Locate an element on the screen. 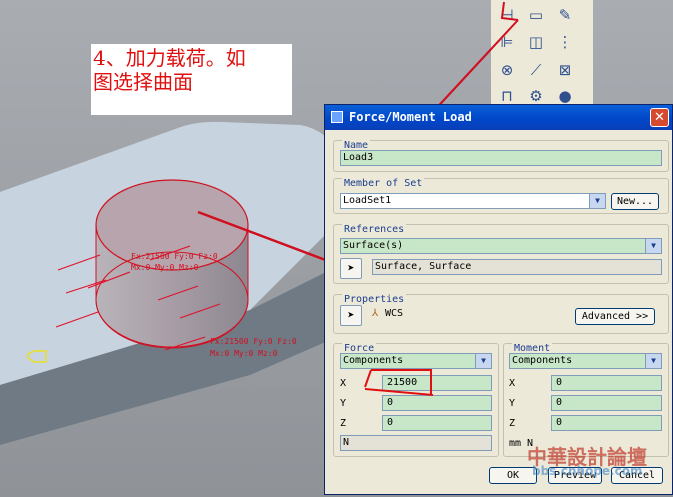 Image resolution: width=673 pixels, height=497 pixels. references-type-select: Surface(s) ▼ is located at coordinates (501, 246).